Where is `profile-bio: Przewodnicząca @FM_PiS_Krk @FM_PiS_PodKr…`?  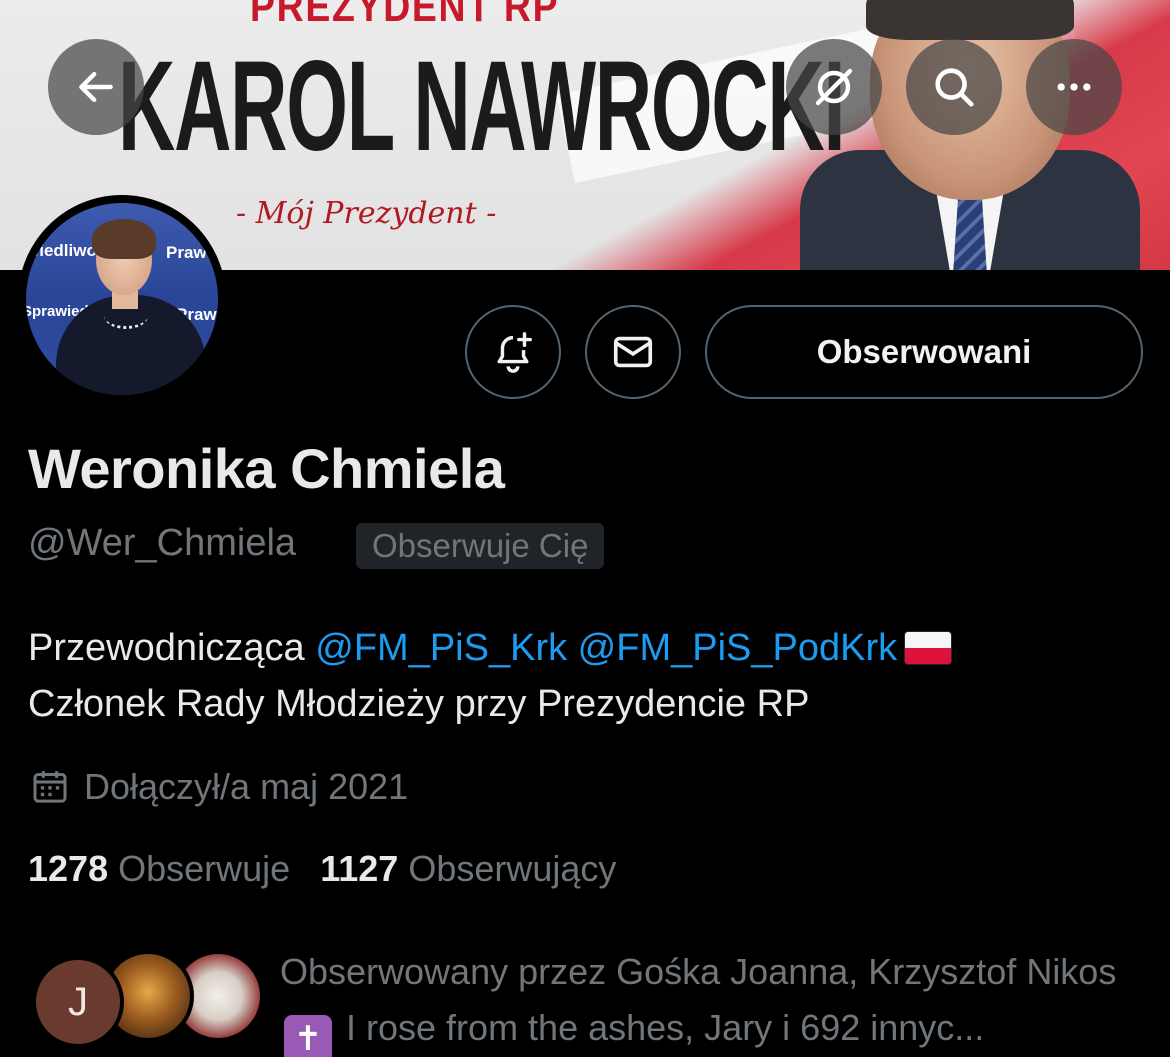
profile-bio: Przewodnicząca @FM_PiS_Krk @FM_PiS_PodKr… is located at coordinates (588, 676).